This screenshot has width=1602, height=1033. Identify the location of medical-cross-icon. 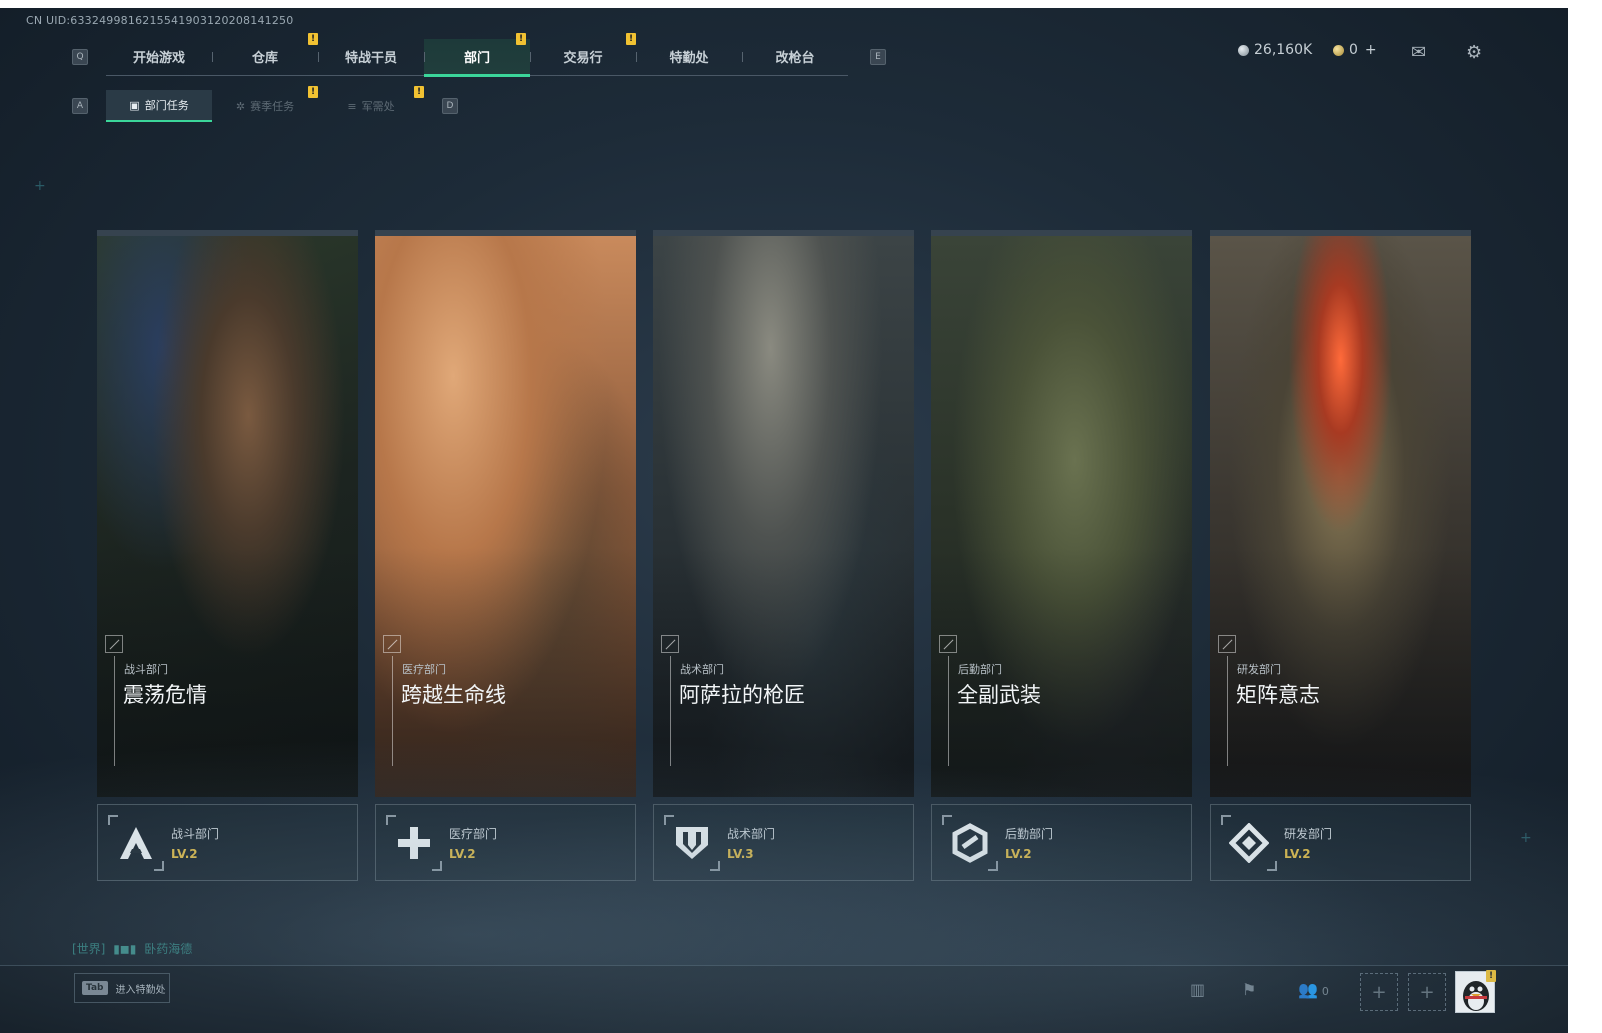
(414, 843).